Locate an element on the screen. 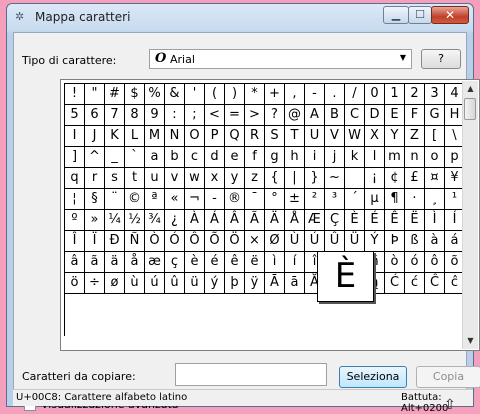  char-cell: Z is located at coordinates (415, 136).